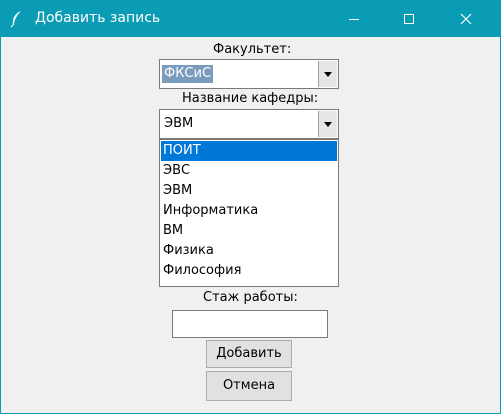  I want to click on department-value: ЭВМ, so click(178, 124).